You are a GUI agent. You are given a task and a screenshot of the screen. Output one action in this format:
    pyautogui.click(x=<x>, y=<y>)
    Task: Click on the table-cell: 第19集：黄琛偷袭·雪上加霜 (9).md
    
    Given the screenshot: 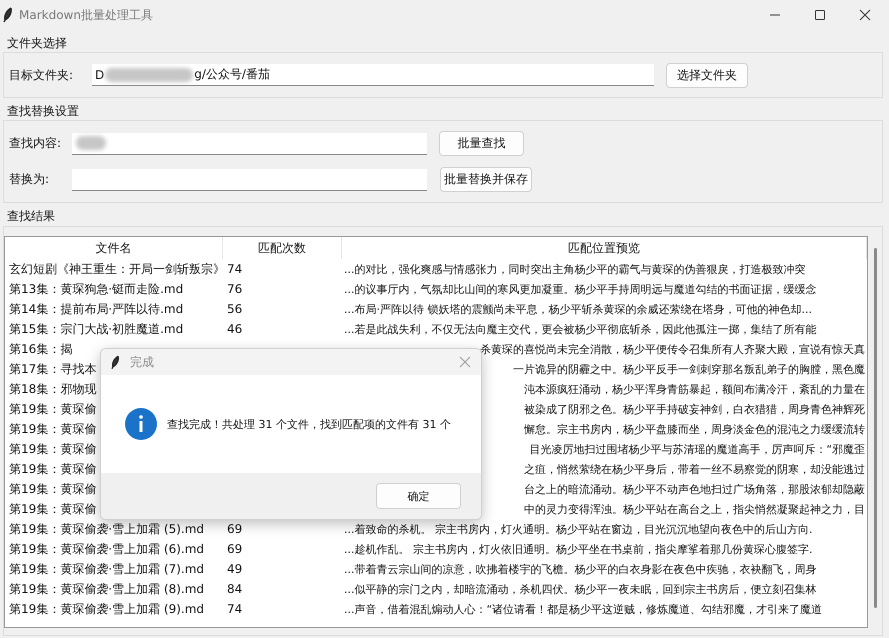 What is the action you would take?
    pyautogui.click(x=106, y=609)
    